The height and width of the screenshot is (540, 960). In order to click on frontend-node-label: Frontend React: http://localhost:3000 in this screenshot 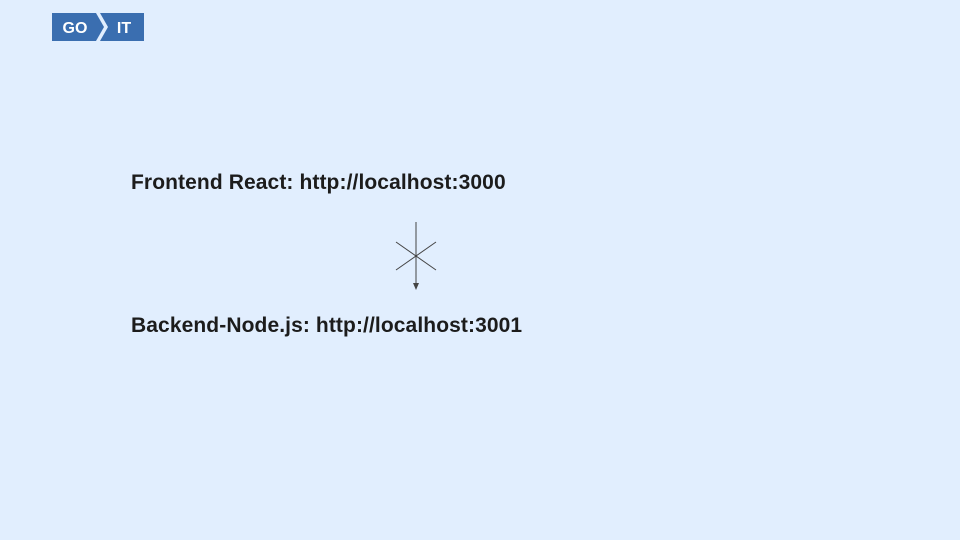, I will do `click(318, 182)`.